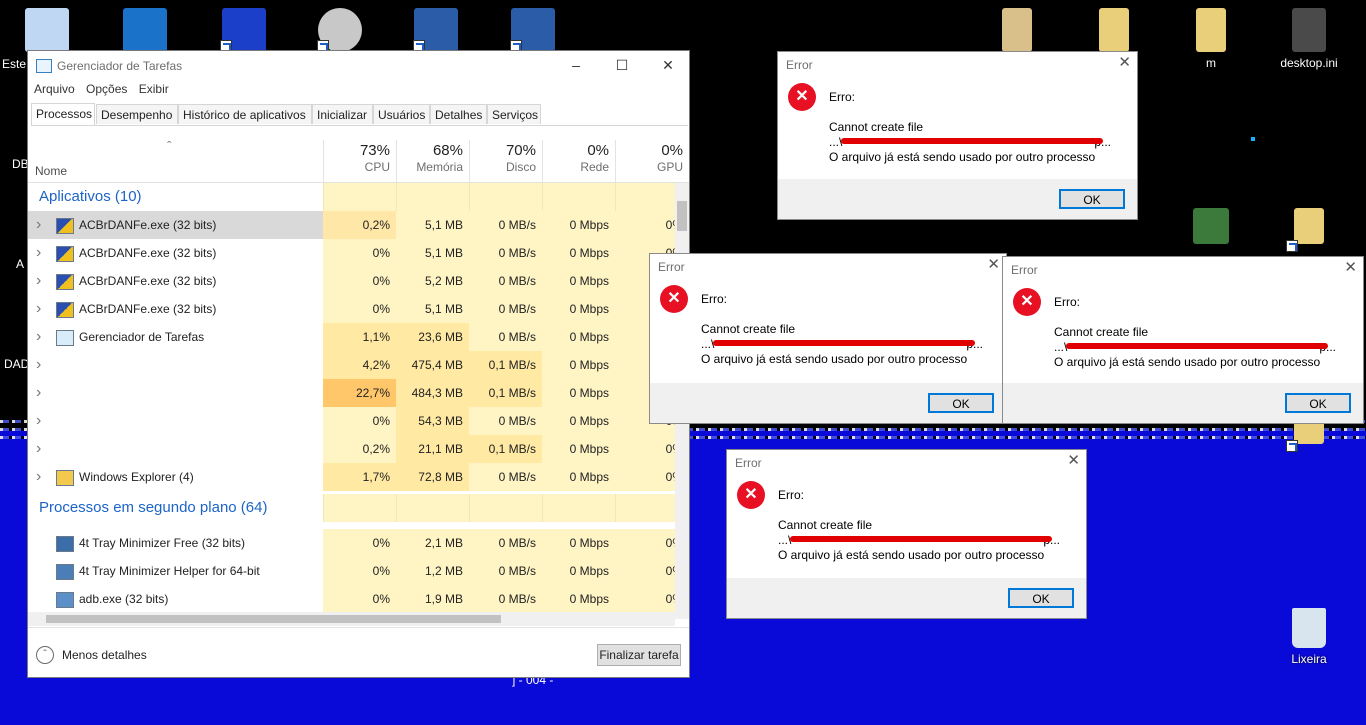 This screenshot has width=1366, height=725. Describe the element at coordinates (63, 114) in the screenshot. I see `tab-processos: Processos` at that location.